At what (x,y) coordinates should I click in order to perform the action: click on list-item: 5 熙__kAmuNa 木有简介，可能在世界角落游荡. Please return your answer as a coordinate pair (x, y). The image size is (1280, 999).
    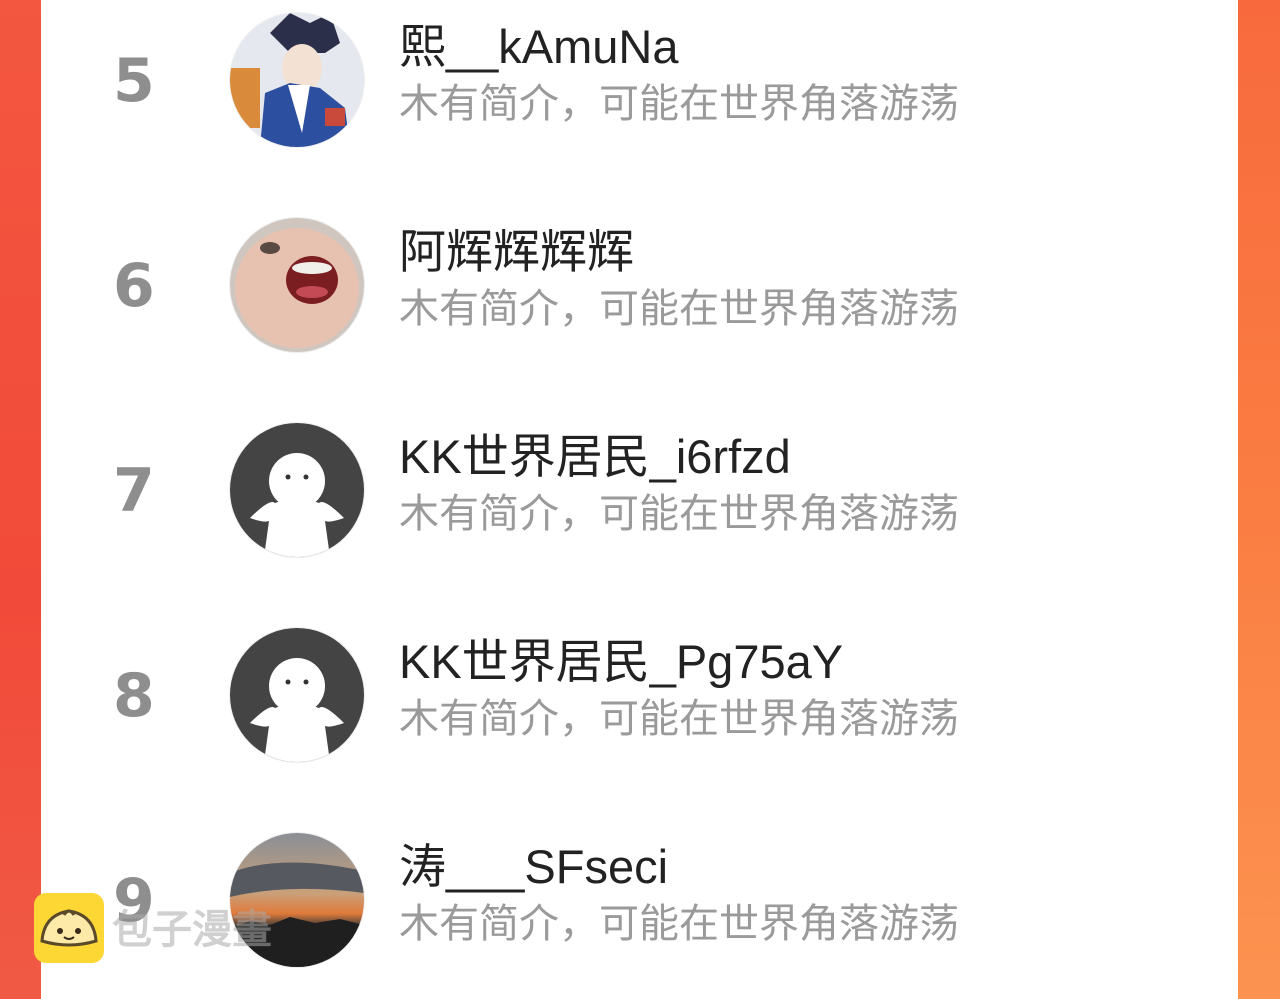
    Looking at the image, I should click on (639, 83).